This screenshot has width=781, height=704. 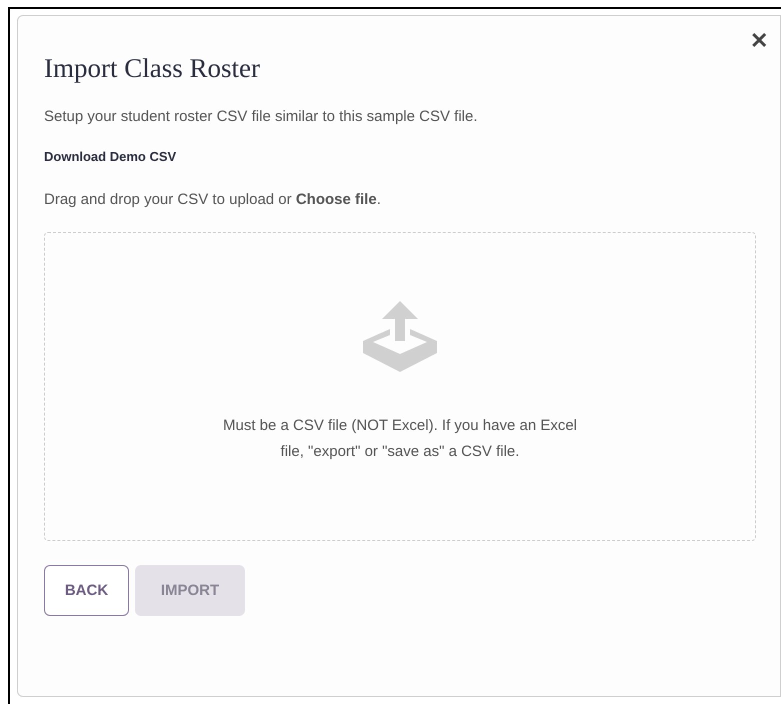 What do you see at coordinates (110, 157) in the screenshot?
I see `download-demo-link: Download Demo CSV` at bounding box center [110, 157].